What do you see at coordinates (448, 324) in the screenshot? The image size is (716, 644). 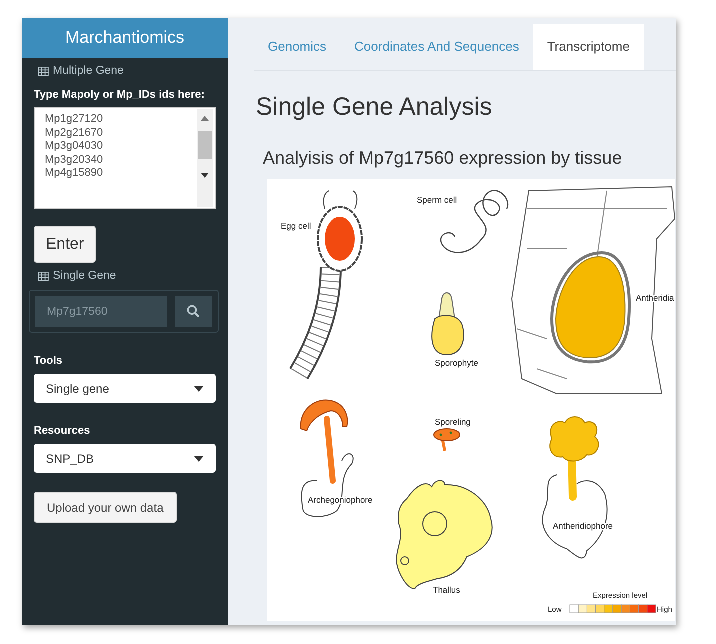 I see `sporophyte-drawing` at bounding box center [448, 324].